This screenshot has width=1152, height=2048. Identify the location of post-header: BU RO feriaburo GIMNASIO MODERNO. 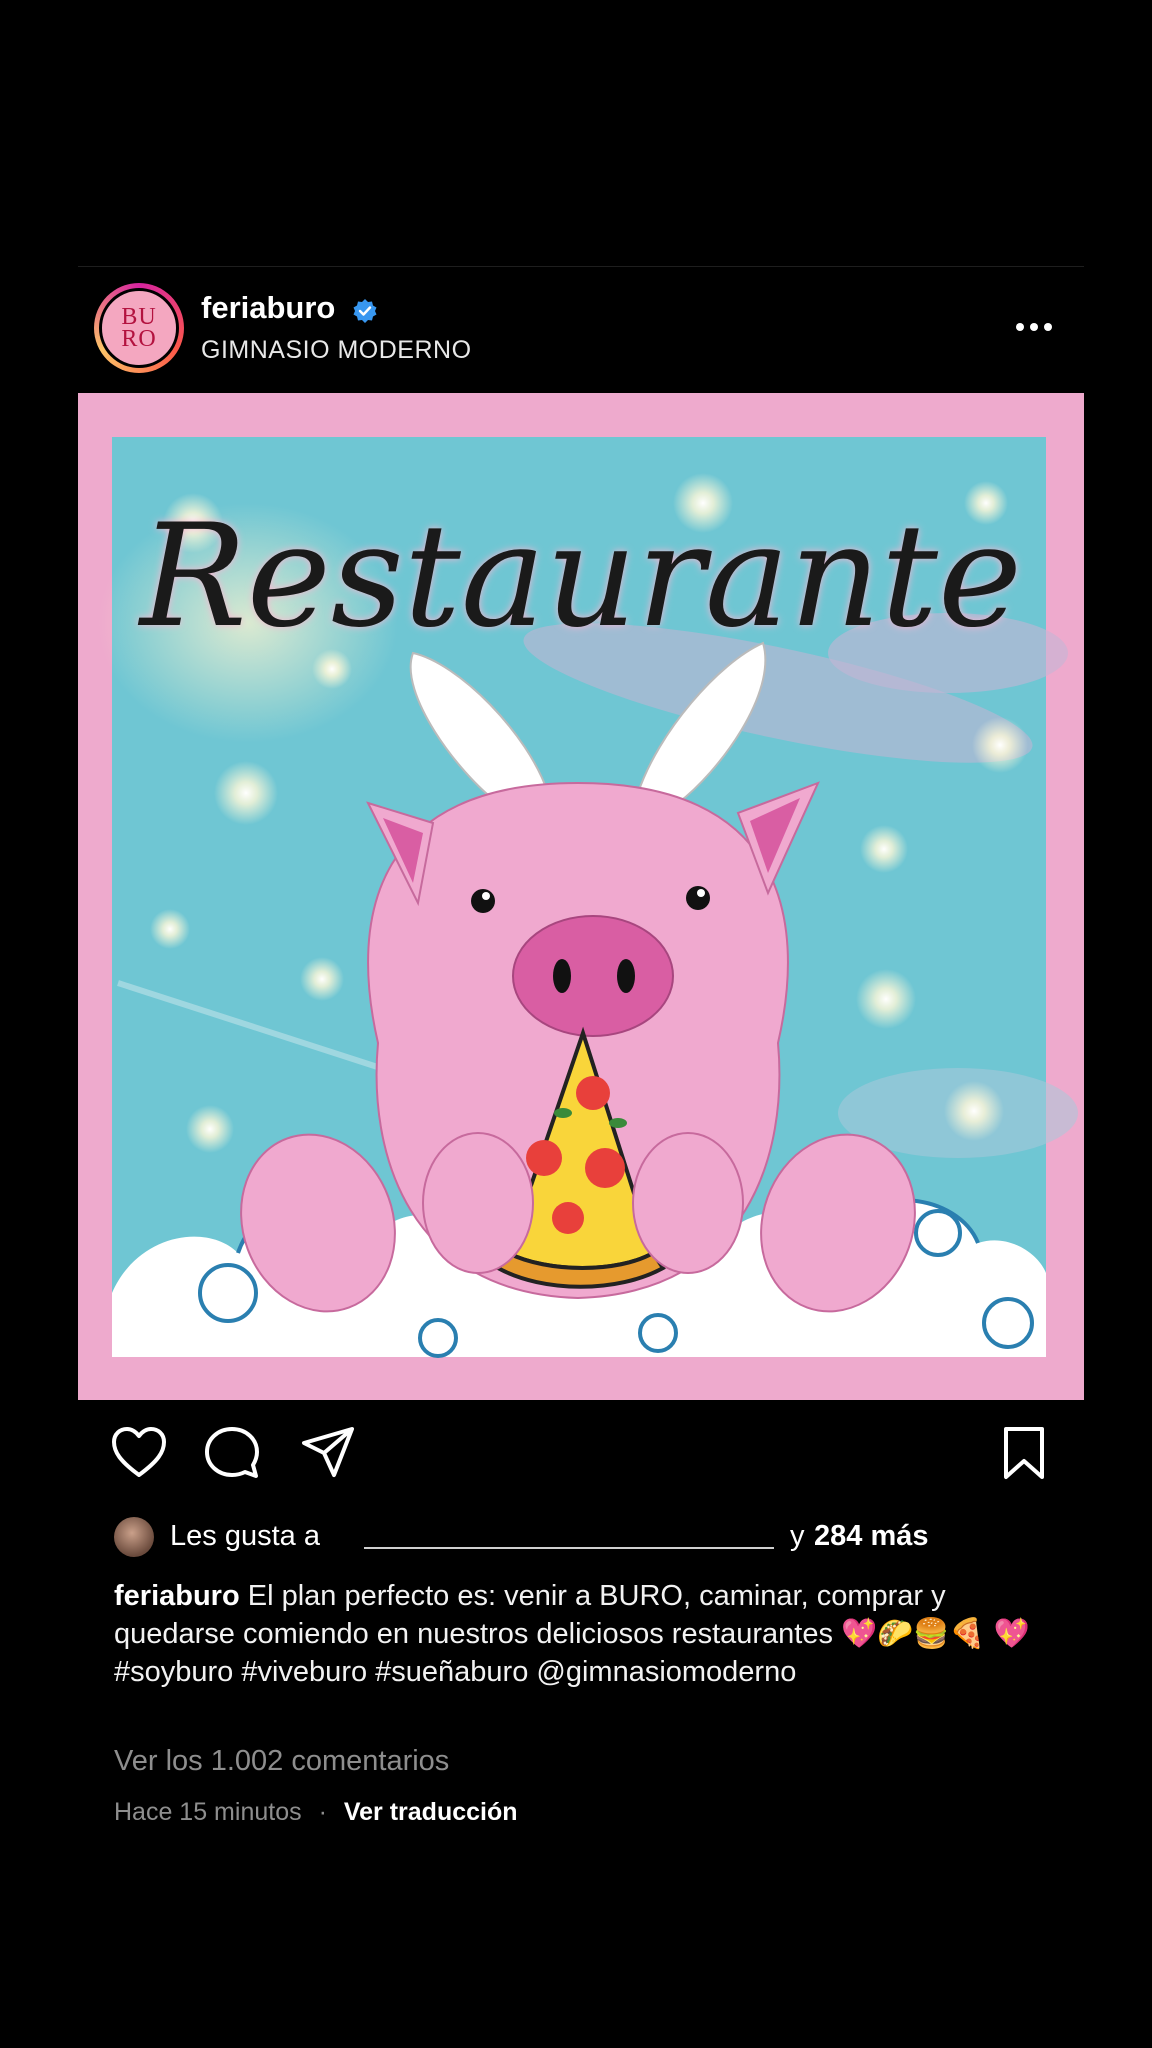
(581, 330).